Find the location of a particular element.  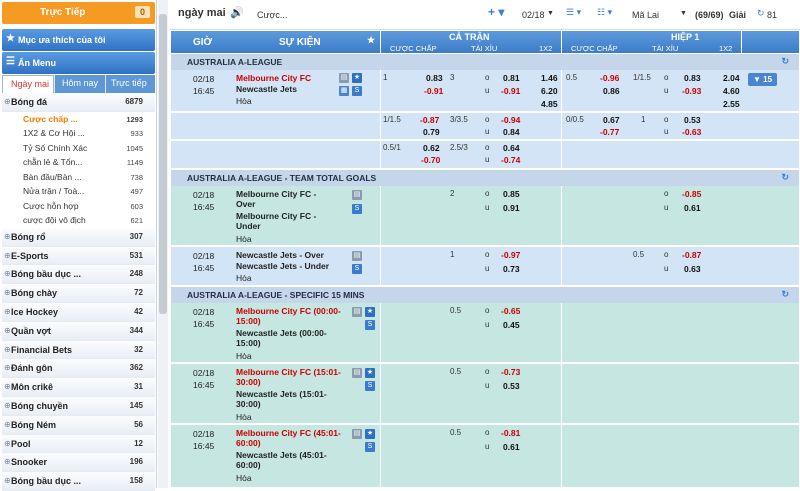

half-odds-away: -0.77 is located at coordinates (609, 132).